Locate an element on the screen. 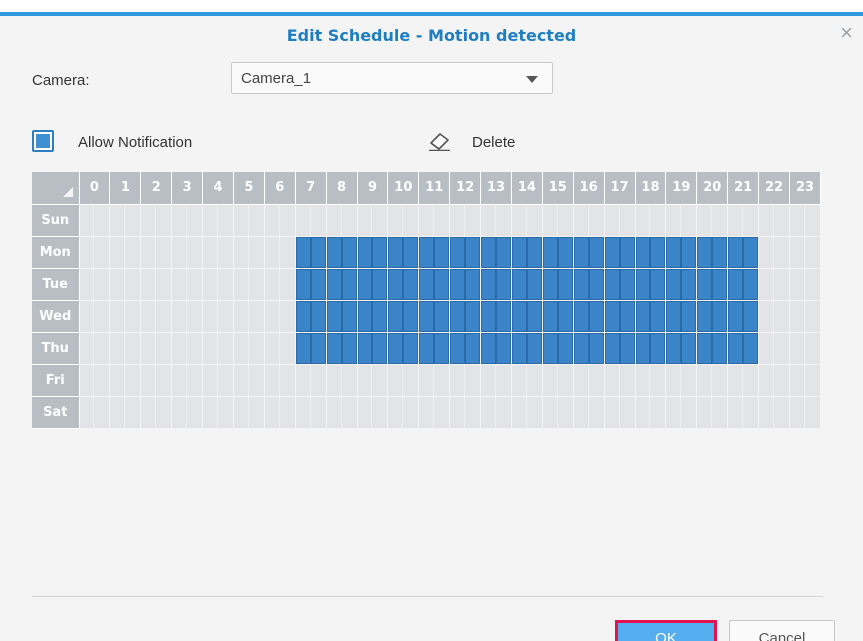 The height and width of the screenshot is (641, 863). hour-header-14: 14 is located at coordinates (527, 188).